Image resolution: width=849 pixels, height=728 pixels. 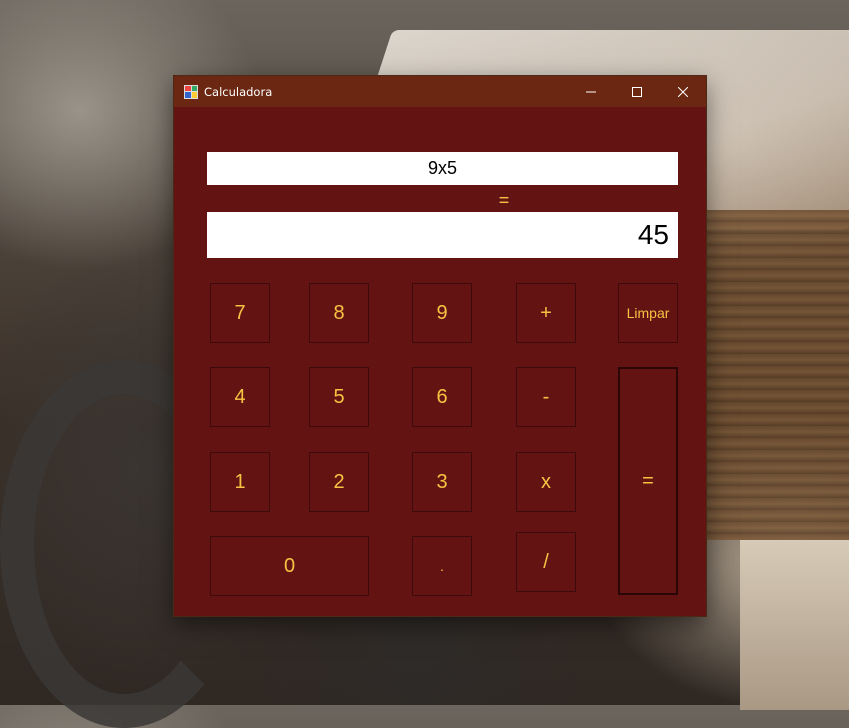 I want to click on title-bar: Calculadora, so click(x=440, y=91).